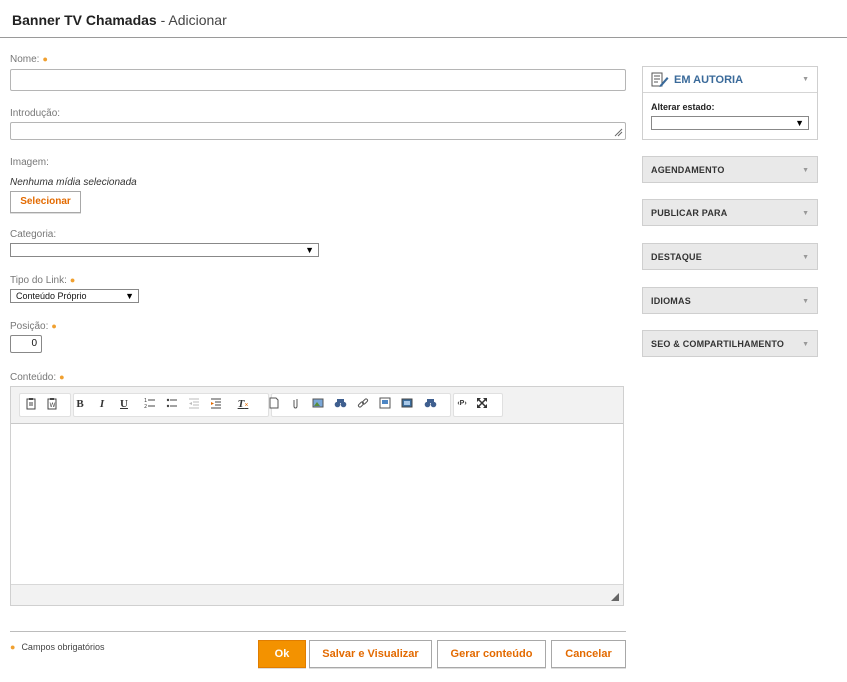  What do you see at coordinates (491, 654) in the screenshot?
I see `generate-content-button: Gerar conteúdo` at bounding box center [491, 654].